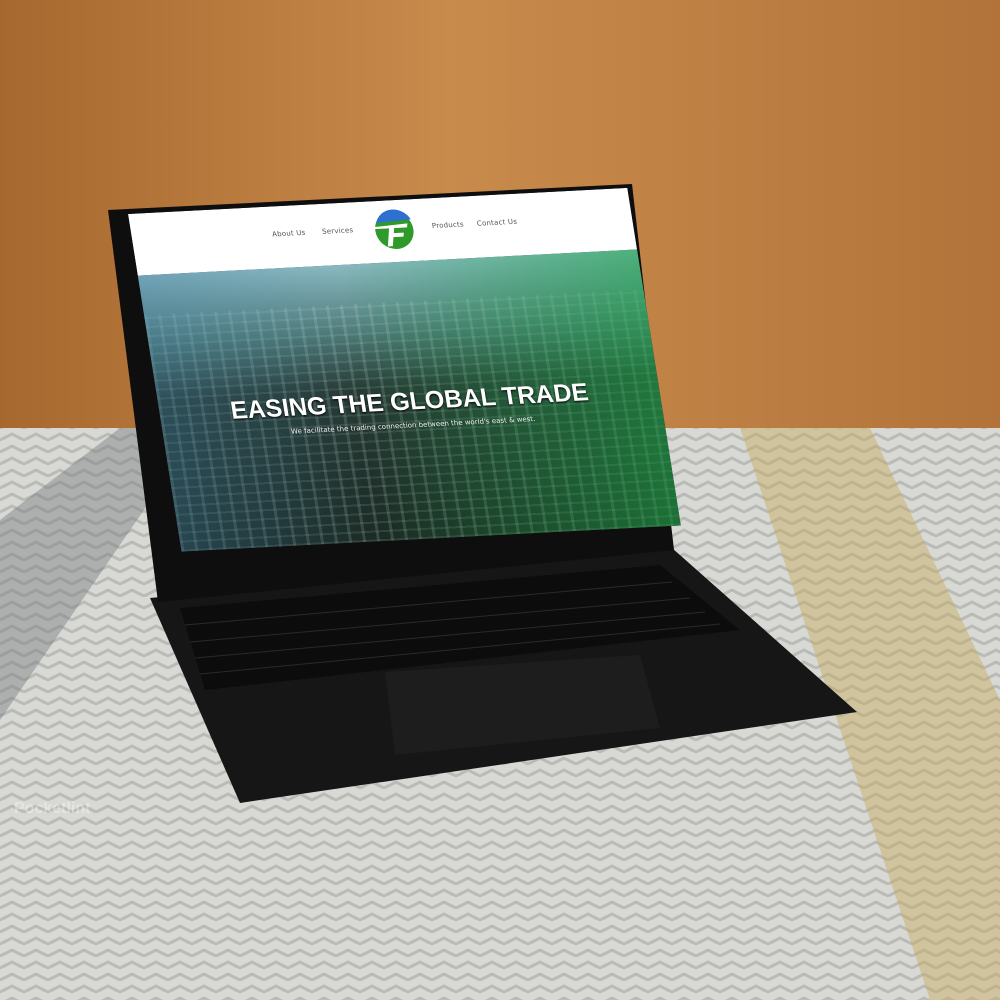 This screenshot has width=1000, height=1000. Describe the element at coordinates (447, 225) in the screenshot. I see `nav-products: Products` at that location.